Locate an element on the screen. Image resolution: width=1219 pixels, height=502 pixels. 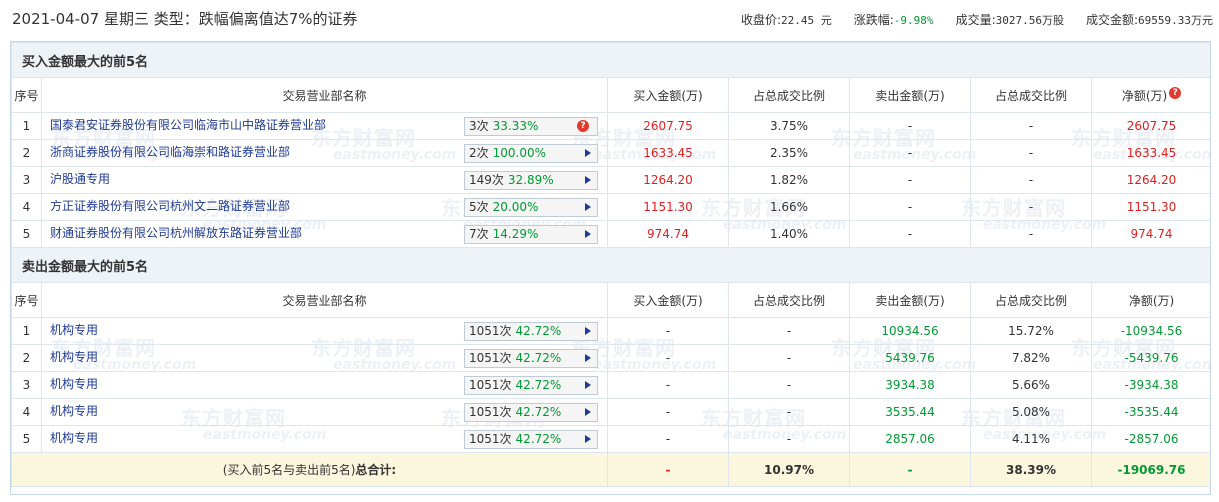
branch-name-link: 沪股通专用 is located at coordinates (80, 178).